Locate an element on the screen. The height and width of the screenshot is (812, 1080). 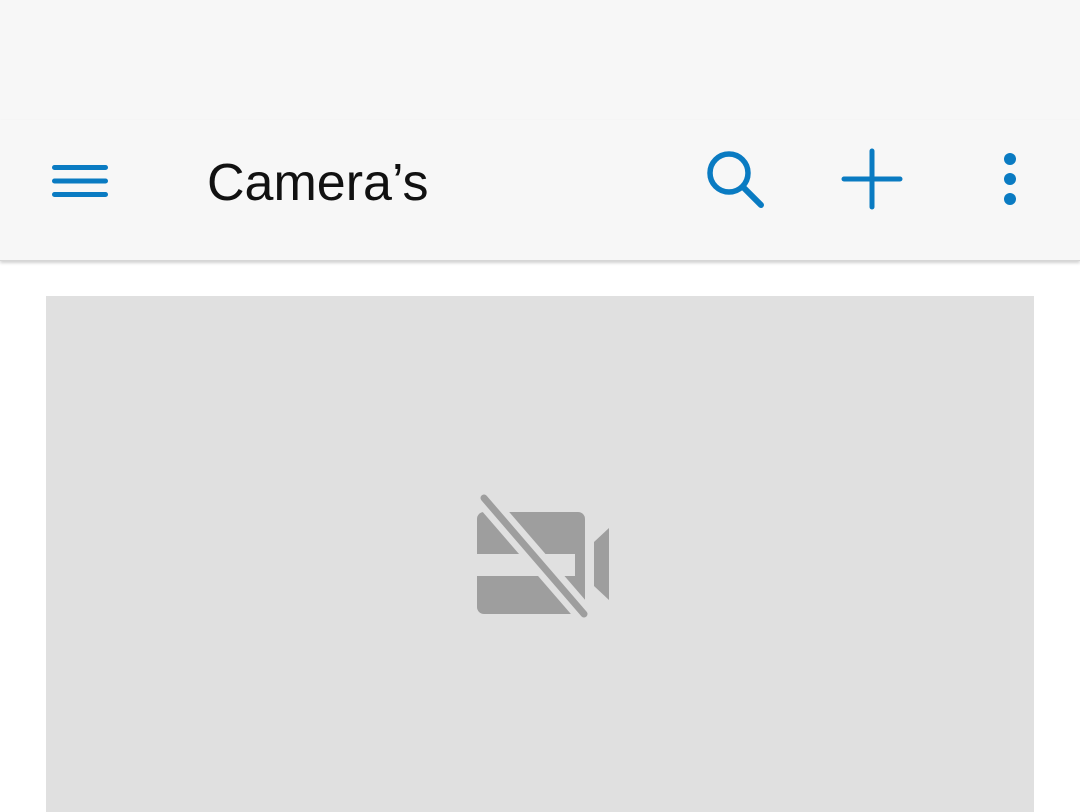
search-button is located at coordinates (735, 179).